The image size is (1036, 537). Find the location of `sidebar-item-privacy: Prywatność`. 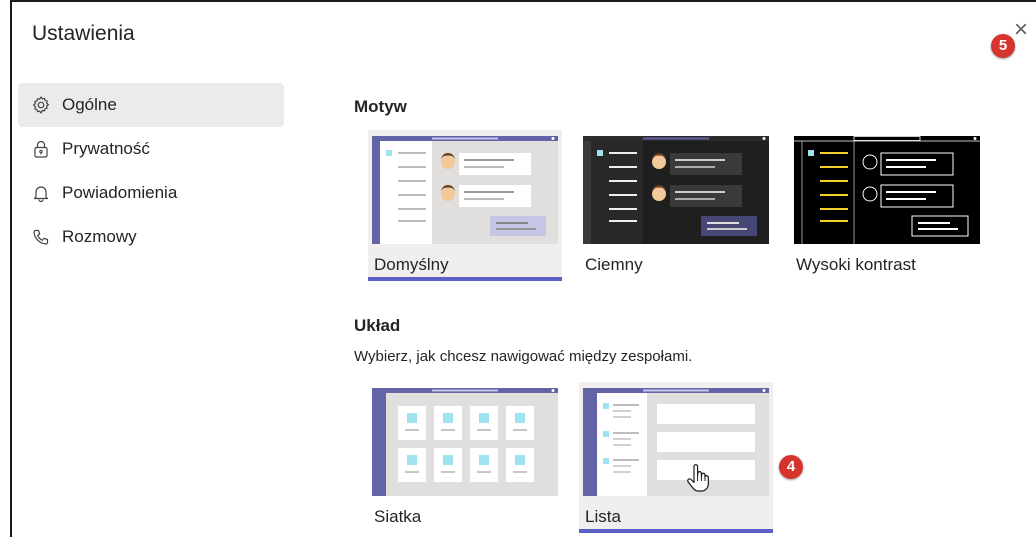

sidebar-item-privacy: Prywatność is located at coordinates (151, 149).